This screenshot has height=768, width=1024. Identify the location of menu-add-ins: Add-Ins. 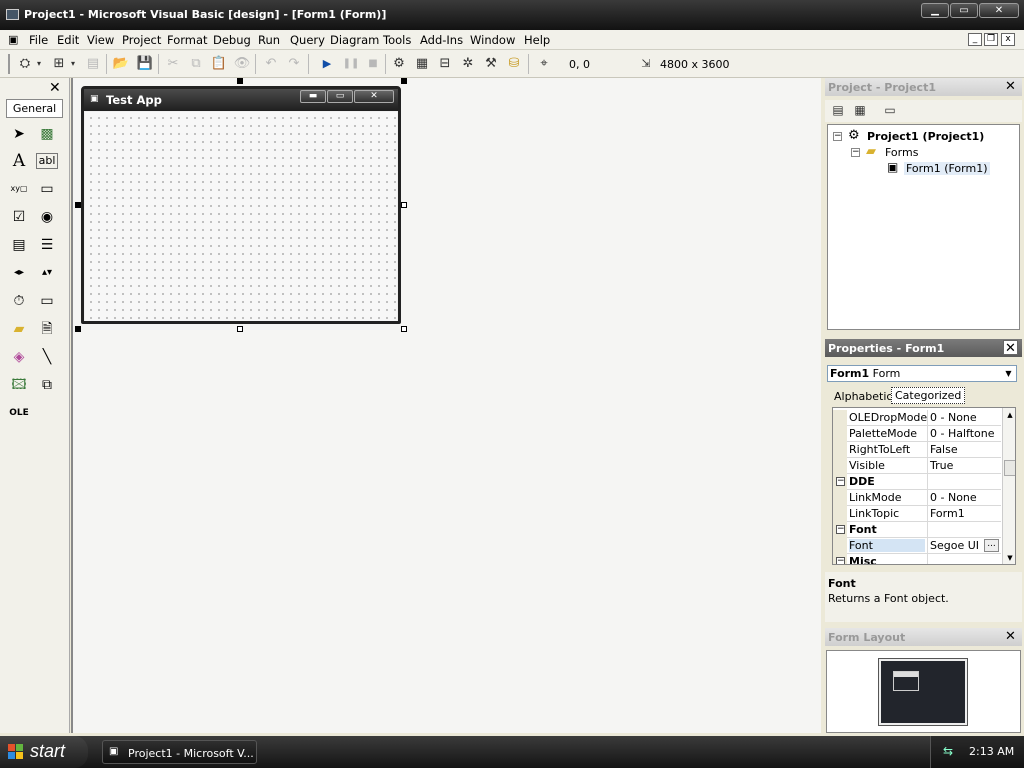
(441, 40).